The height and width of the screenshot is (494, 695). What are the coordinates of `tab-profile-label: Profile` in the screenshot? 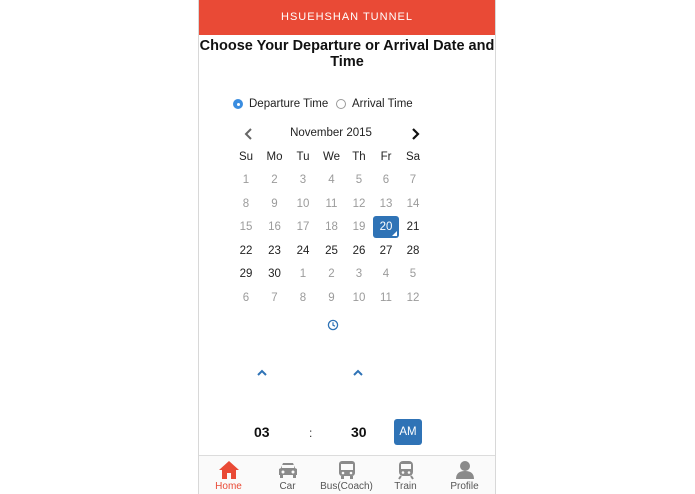 It's located at (464, 486).